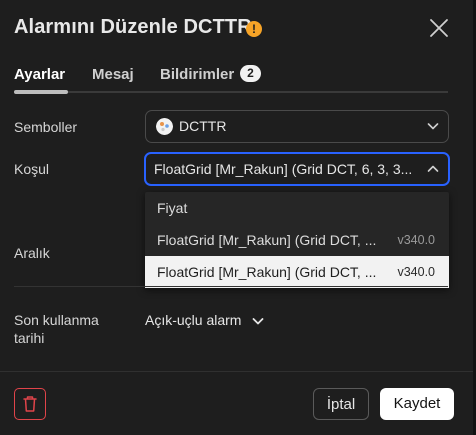  What do you see at coordinates (341, 404) in the screenshot?
I see `cancel-button: İptal` at bounding box center [341, 404].